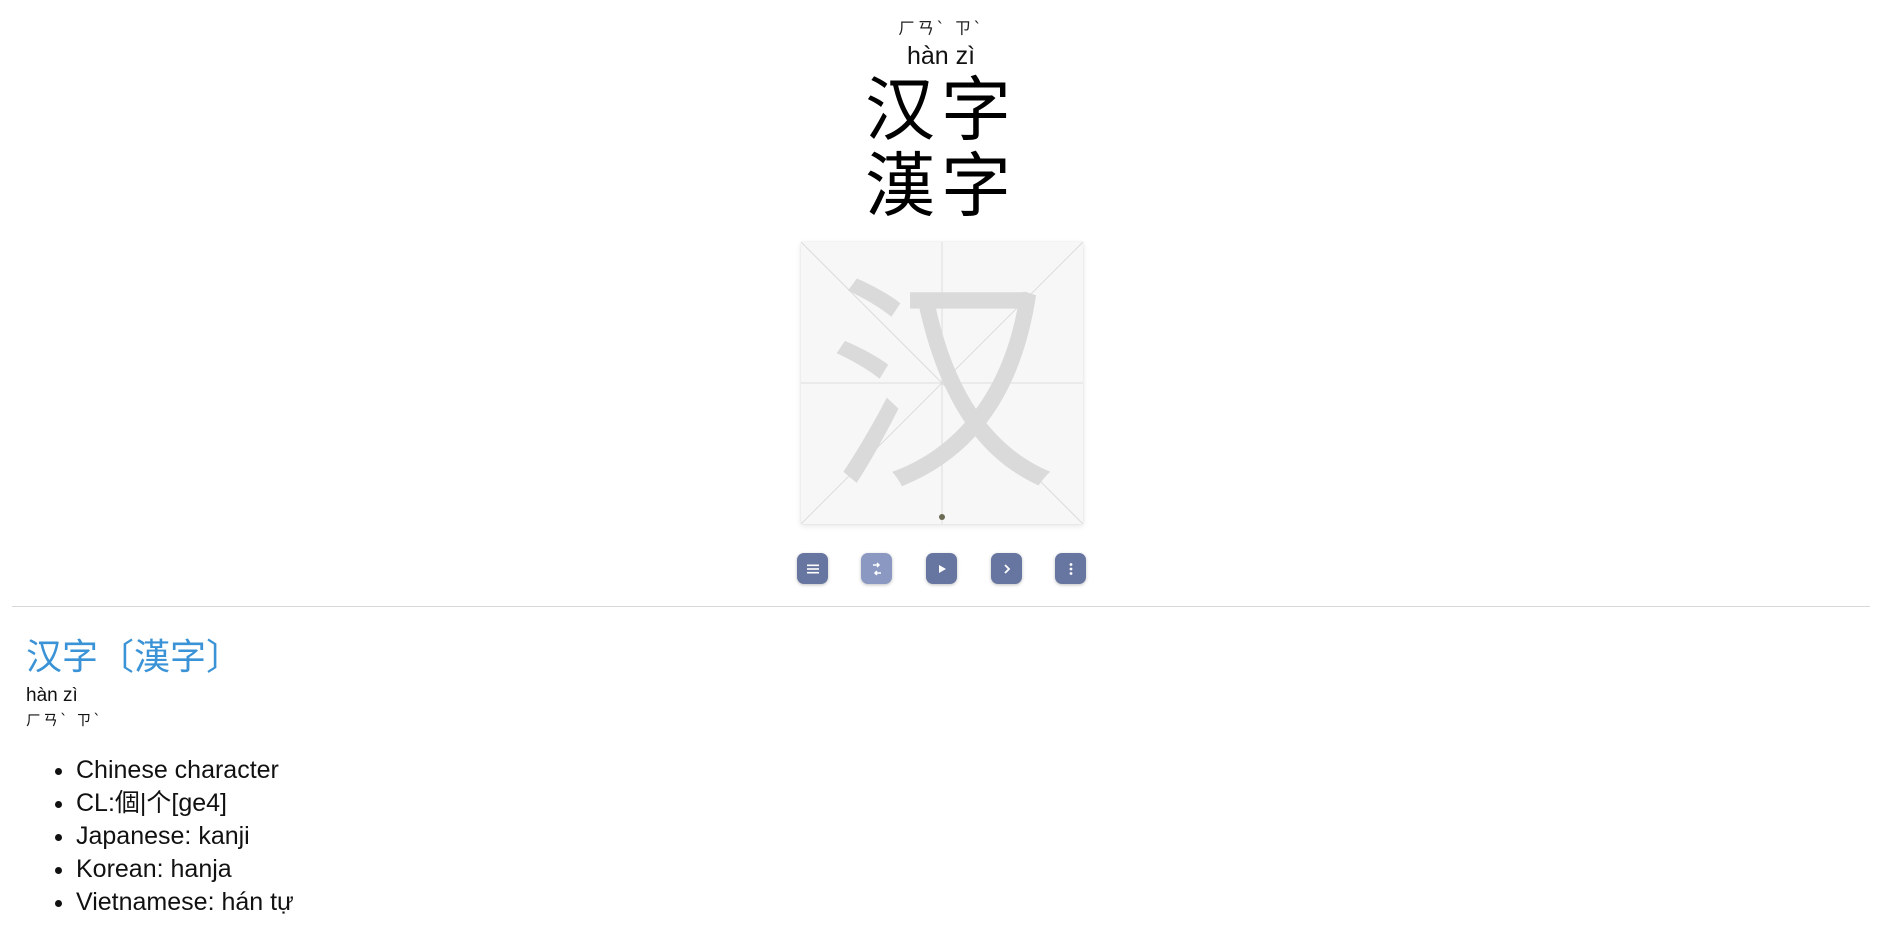 The image size is (1882, 934). What do you see at coordinates (941, 110) in the screenshot?
I see `simplified-word: 汉字` at bounding box center [941, 110].